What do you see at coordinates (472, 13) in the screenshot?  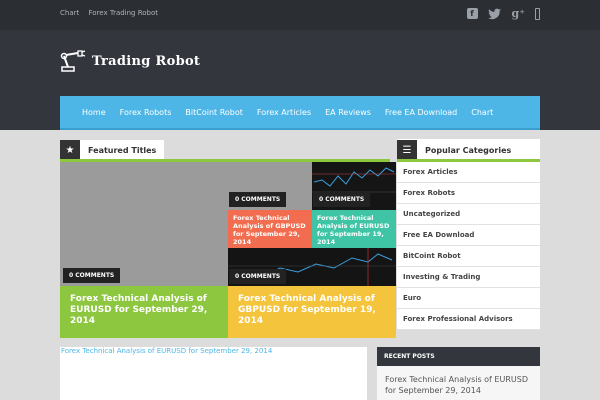 I see `facebook-icon: f` at bounding box center [472, 13].